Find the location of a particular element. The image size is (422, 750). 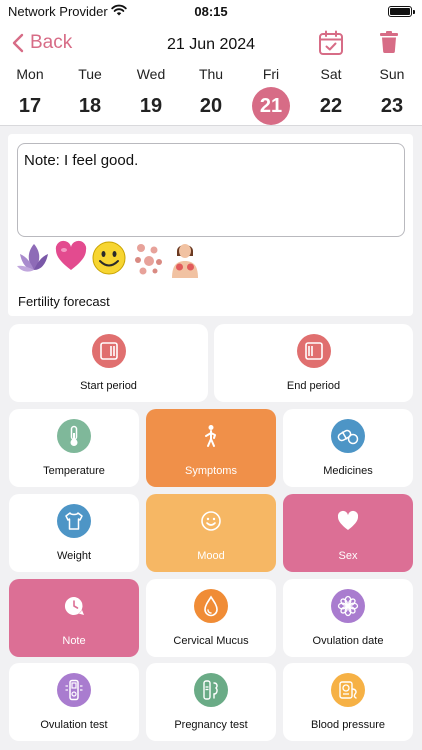

pregnancy-test-icon is located at coordinates (211, 690).